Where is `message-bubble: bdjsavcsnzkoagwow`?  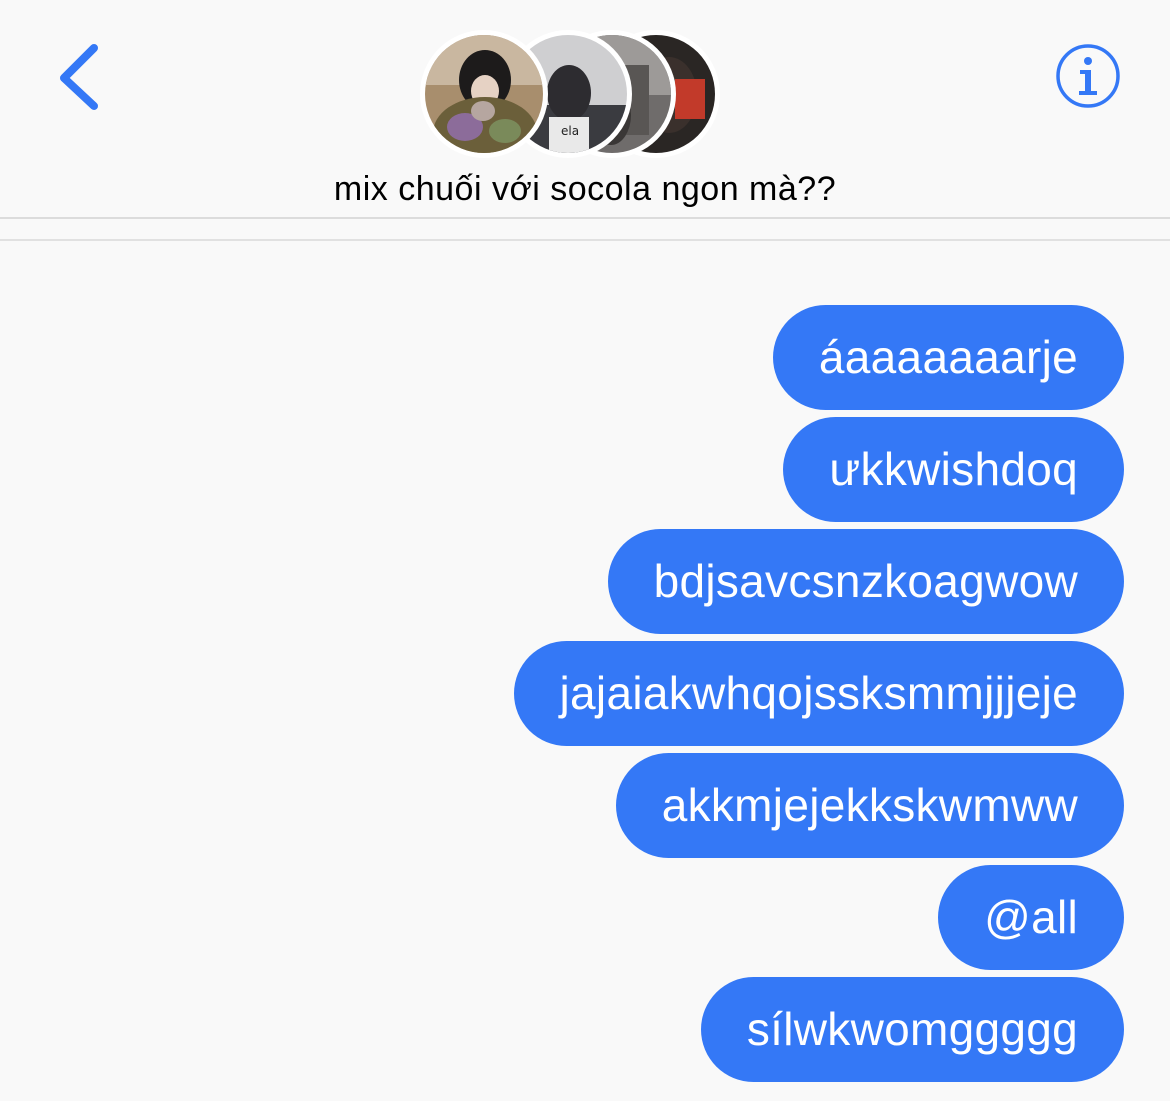 message-bubble: bdjsavcsnzkoagwow is located at coordinates (865, 581).